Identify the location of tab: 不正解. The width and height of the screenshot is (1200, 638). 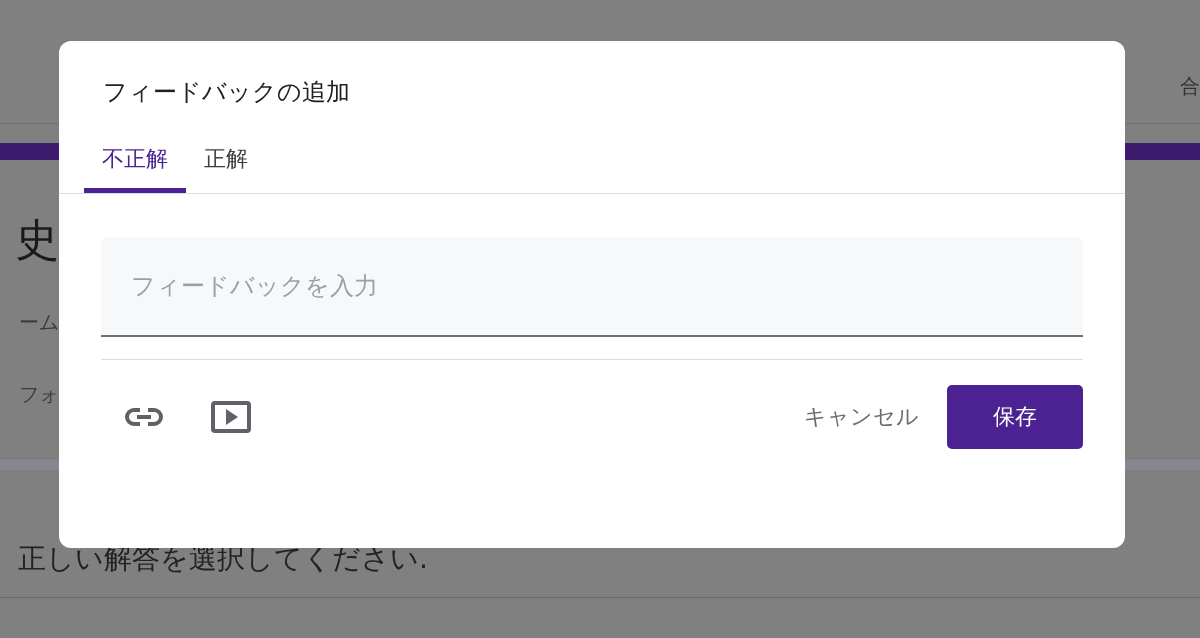
(135, 164).